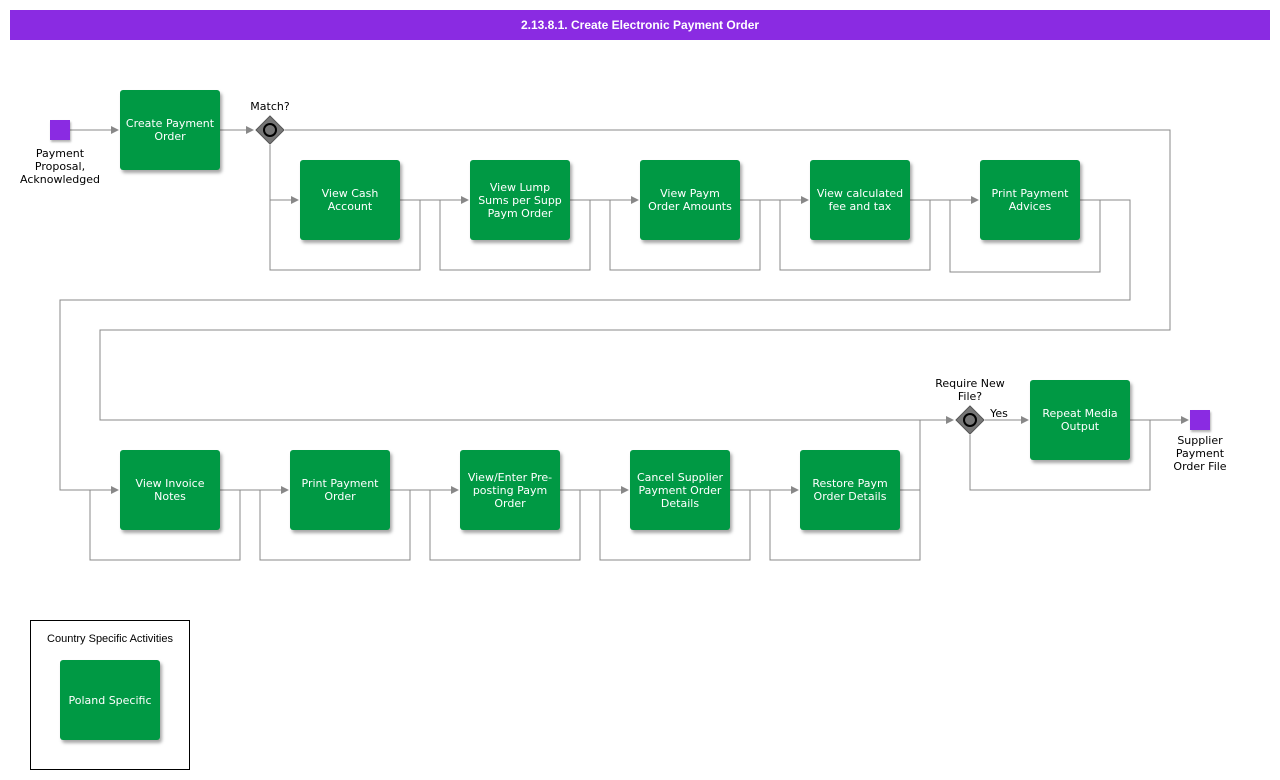  I want to click on flow-restore-to-gateway, so click(910, 455).